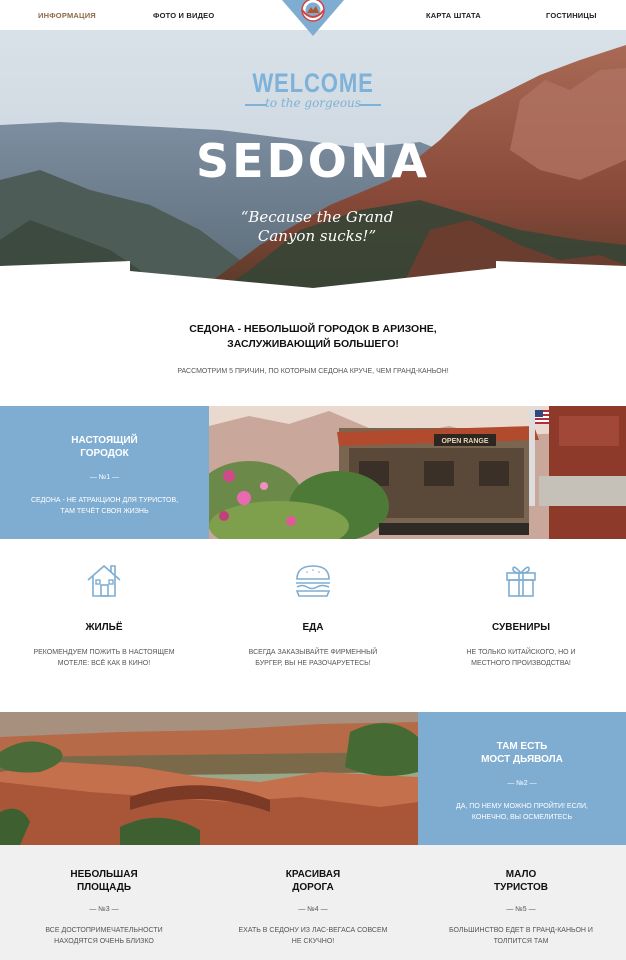 This screenshot has width=626, height=960. What do you see at coordinates (183, 15) in the screenshot?
I see `nav-item-photo-video: ФОТО И ВИДЕО` at bounding box center [183, 15].